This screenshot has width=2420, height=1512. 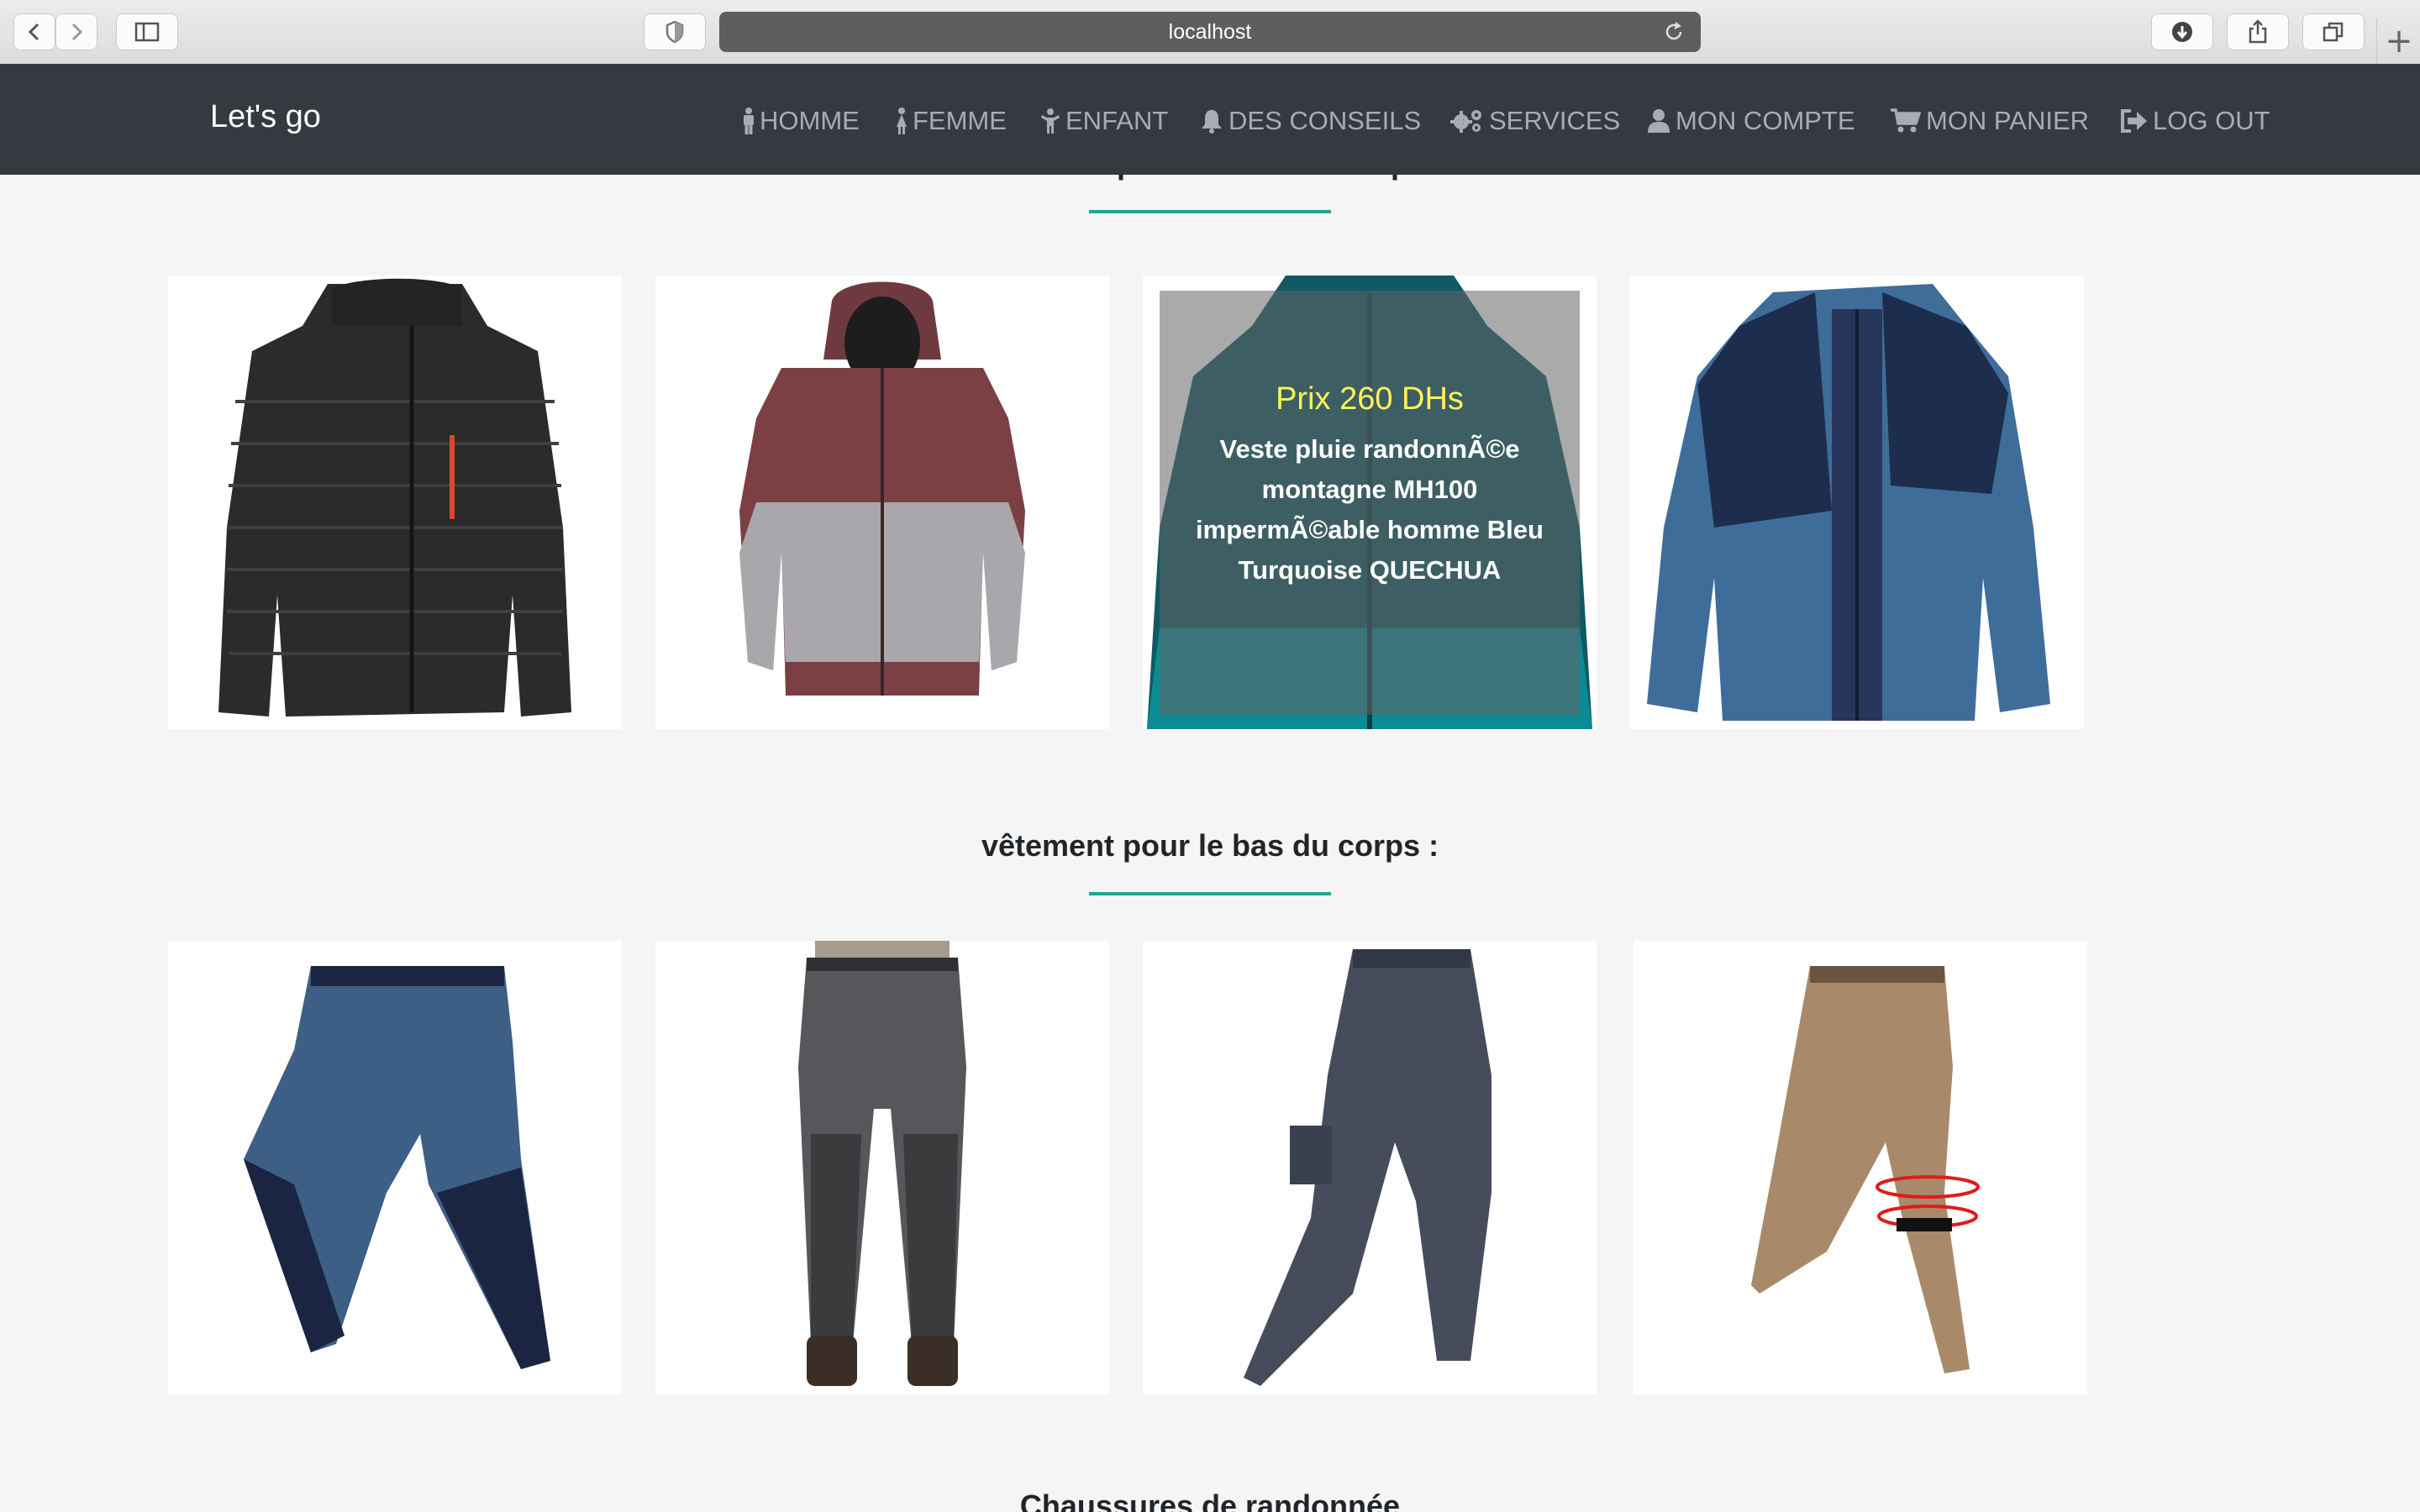 I want to click on nav-femme: FEMME, so click(x=952, y=121).